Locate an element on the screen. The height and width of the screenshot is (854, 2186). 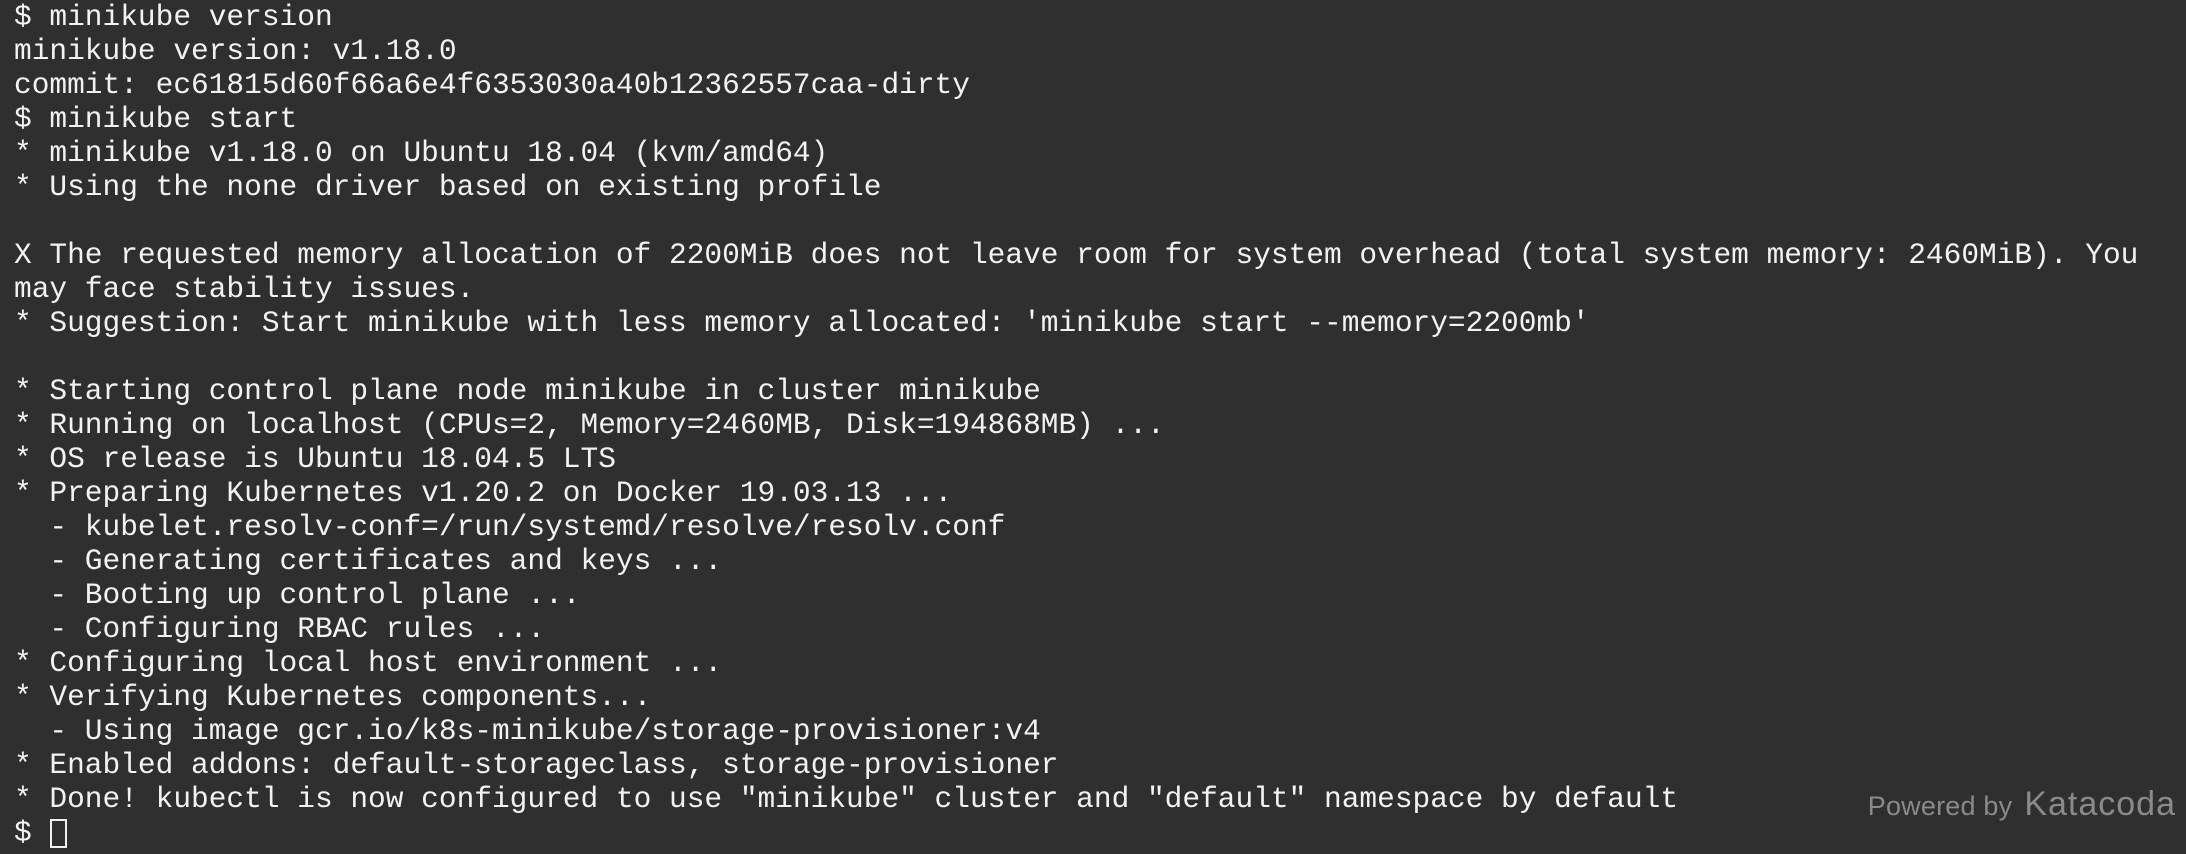
terminal-line: * OS release is Ubuntu 18.04.5 LTS is located at coordinates (315, 459).